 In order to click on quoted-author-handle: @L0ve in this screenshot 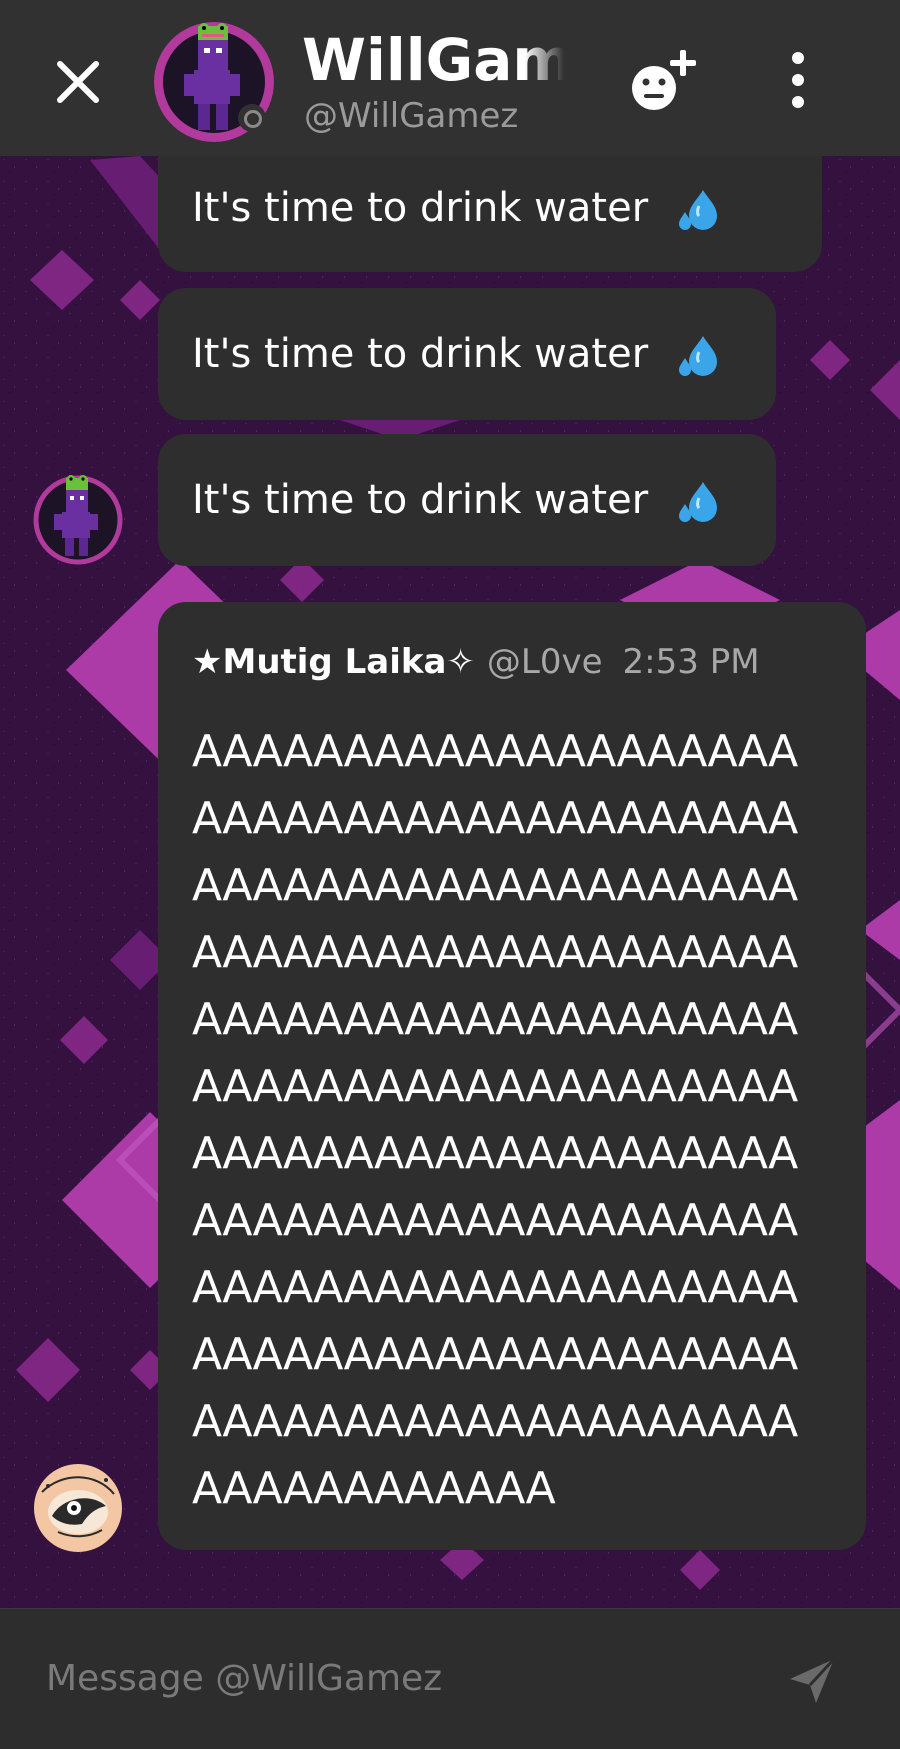, I will do `click(544, 662)`.